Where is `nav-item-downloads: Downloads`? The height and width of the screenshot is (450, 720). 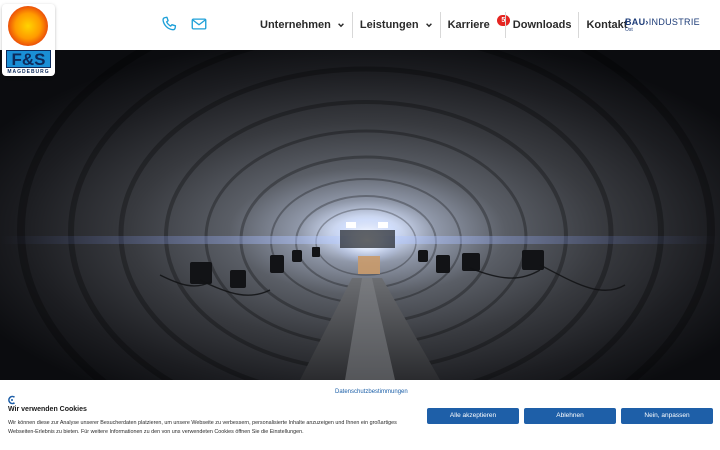
nav-item-downloads: Downloads is located at coordinates (541, 25).